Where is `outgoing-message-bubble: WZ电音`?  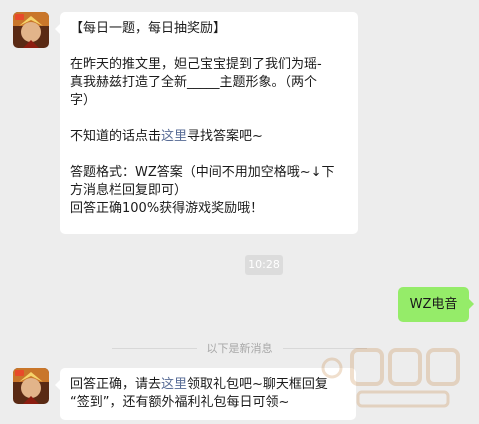
outgoing-message-bubble: WZ电音 is located at coordinates (436, 304).